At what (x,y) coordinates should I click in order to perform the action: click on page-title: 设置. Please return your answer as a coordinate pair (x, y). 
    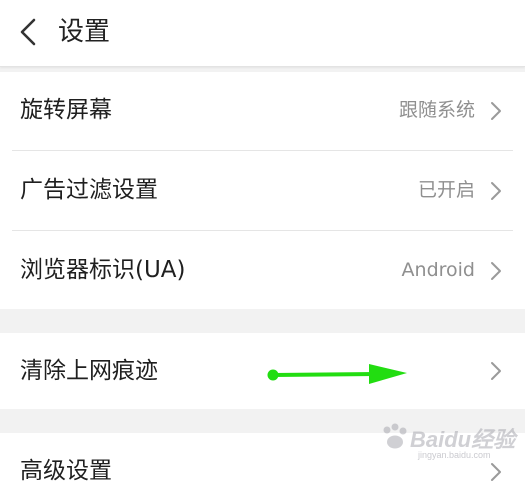
    Looking at the image, I should click on (84, 32).